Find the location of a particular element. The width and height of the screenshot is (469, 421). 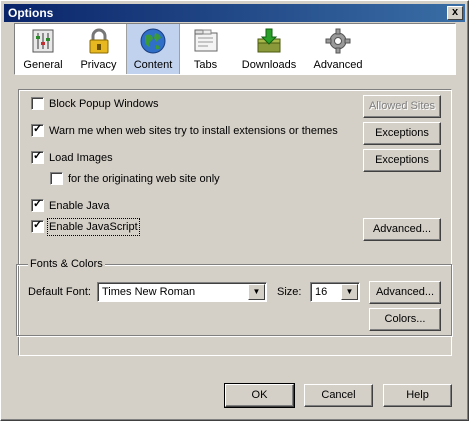

tab-content: Content is located at coordinates (153, 49).